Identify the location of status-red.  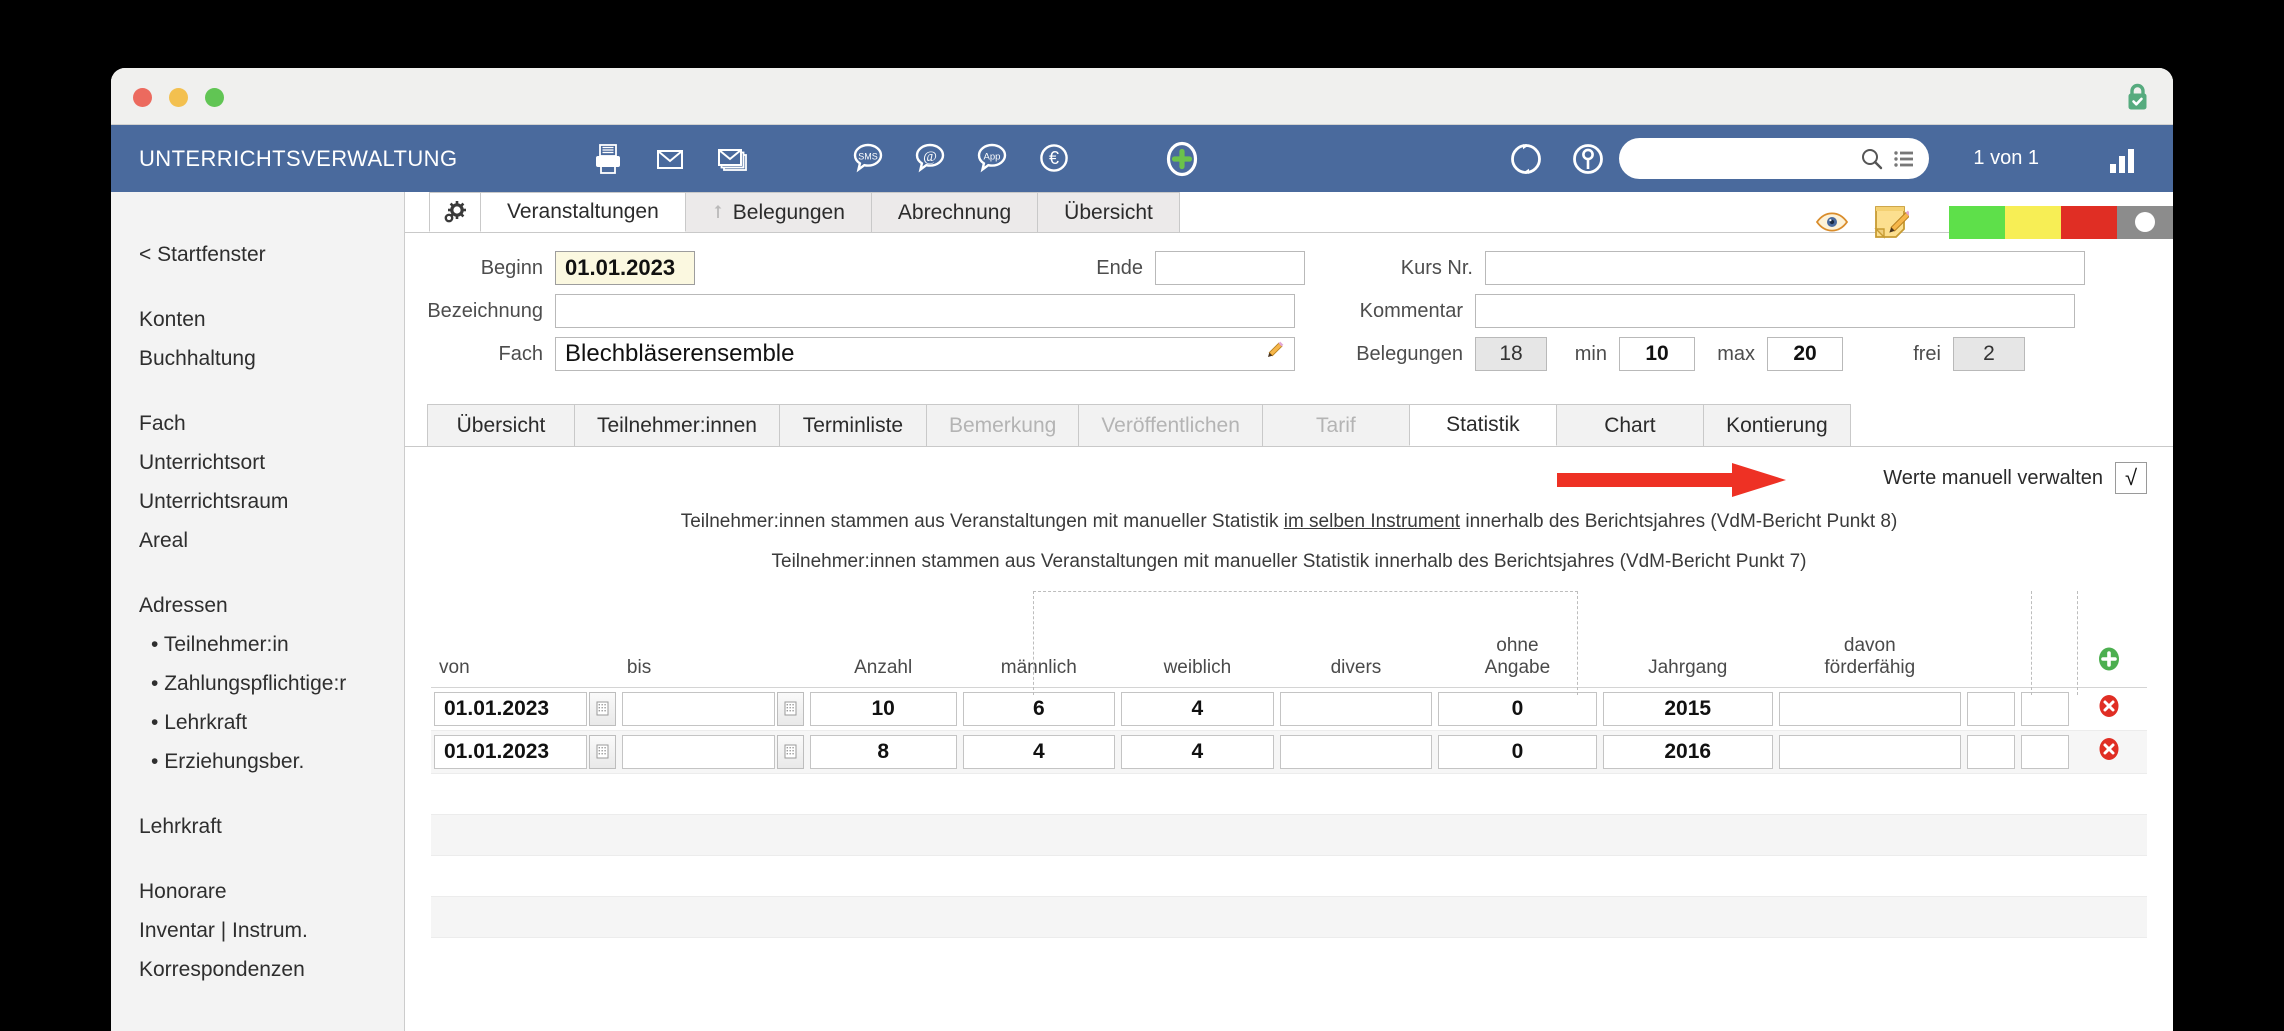
(2089, 222).